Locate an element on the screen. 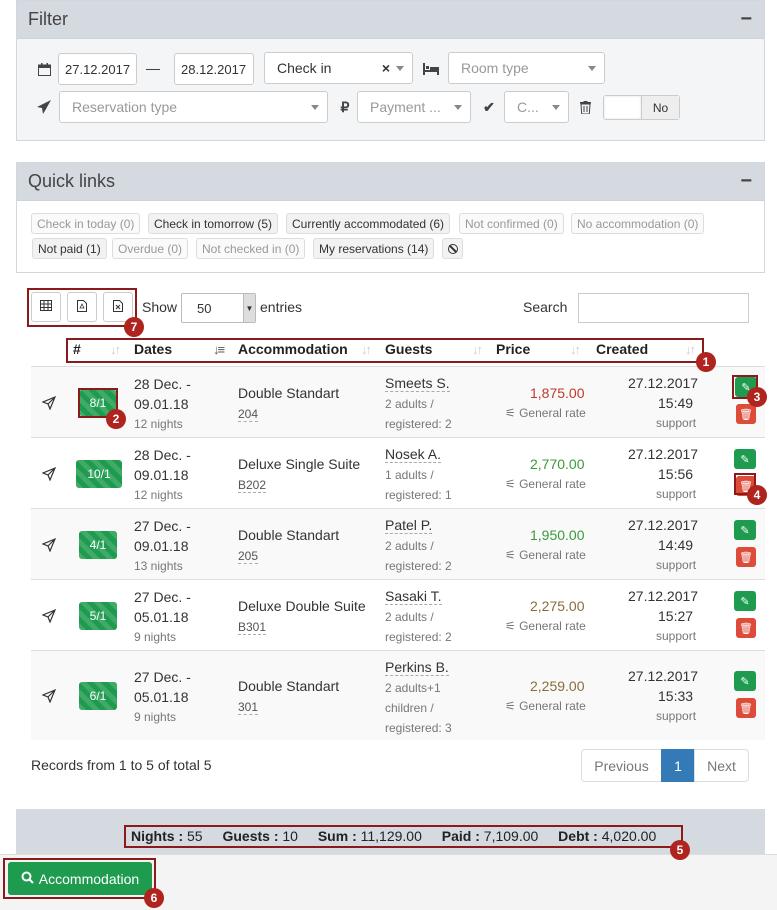 The width and height of the screenshot is (777, 910). entries-select: 50 ▼ is located at coordinates (218, 308).